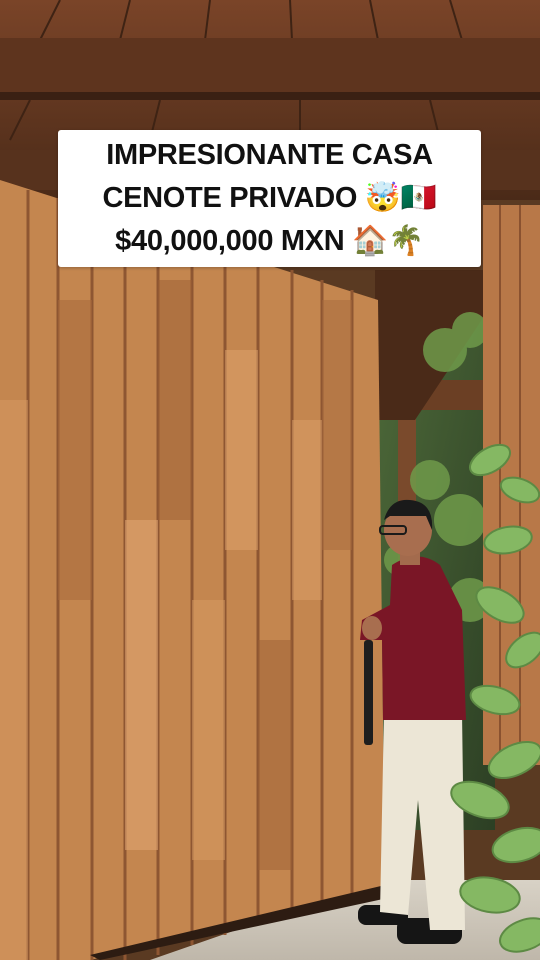  What do you see at coordinates (270, 68) in the screenshot?
I see `ceiling-beam` at bounding box center [270, 68].